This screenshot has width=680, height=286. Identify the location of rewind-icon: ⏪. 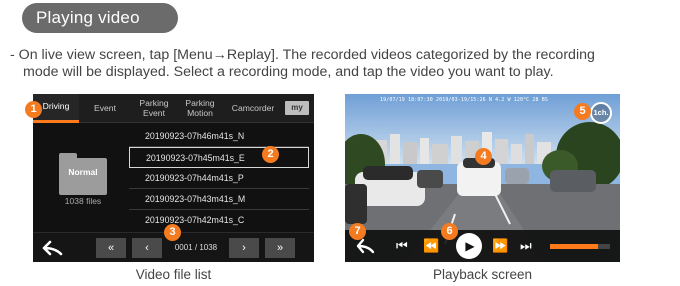
(431, 246).